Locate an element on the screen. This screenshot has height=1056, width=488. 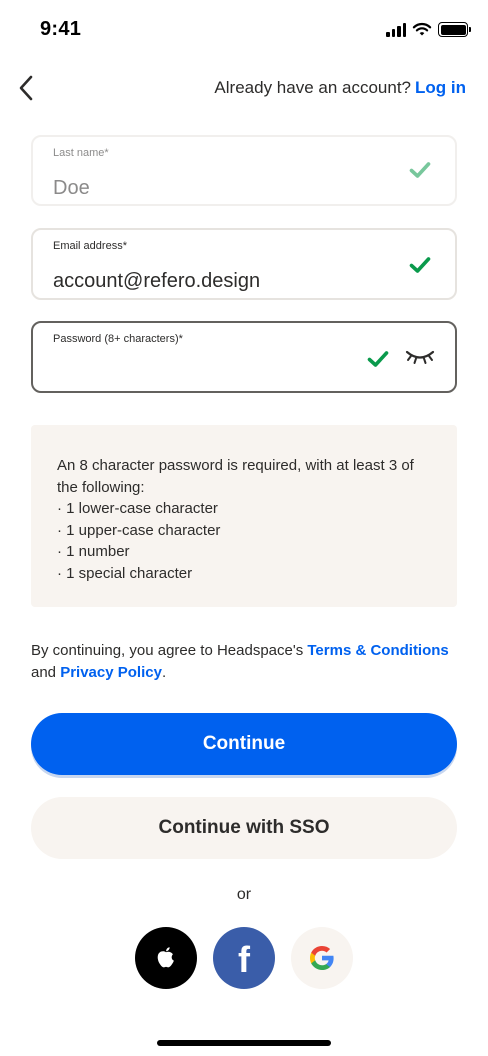
apple-login-button is located at coordinates (166, 958).